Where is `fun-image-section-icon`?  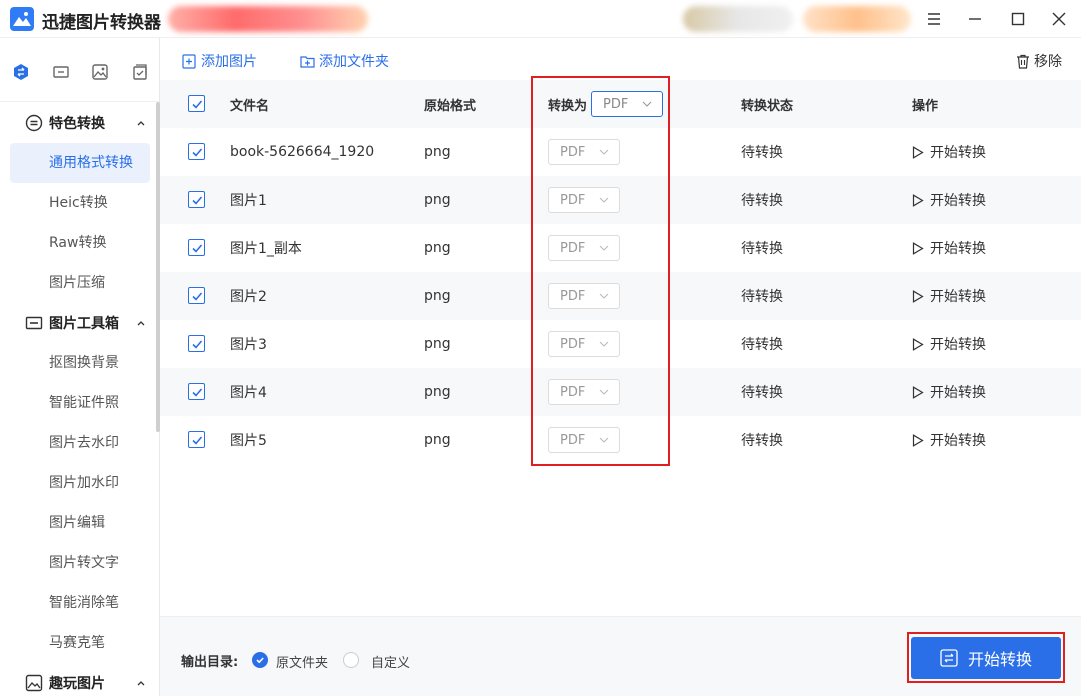
fun-image-section-icon is located at coordinates (34, 683).